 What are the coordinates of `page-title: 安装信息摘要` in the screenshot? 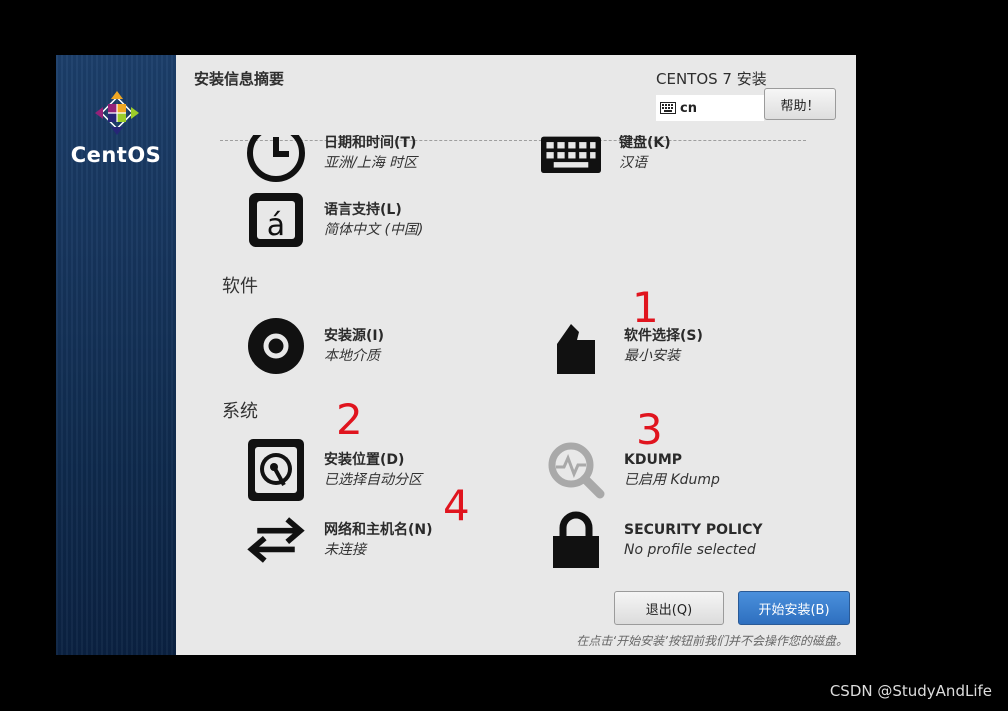 It's located at (239, 79).